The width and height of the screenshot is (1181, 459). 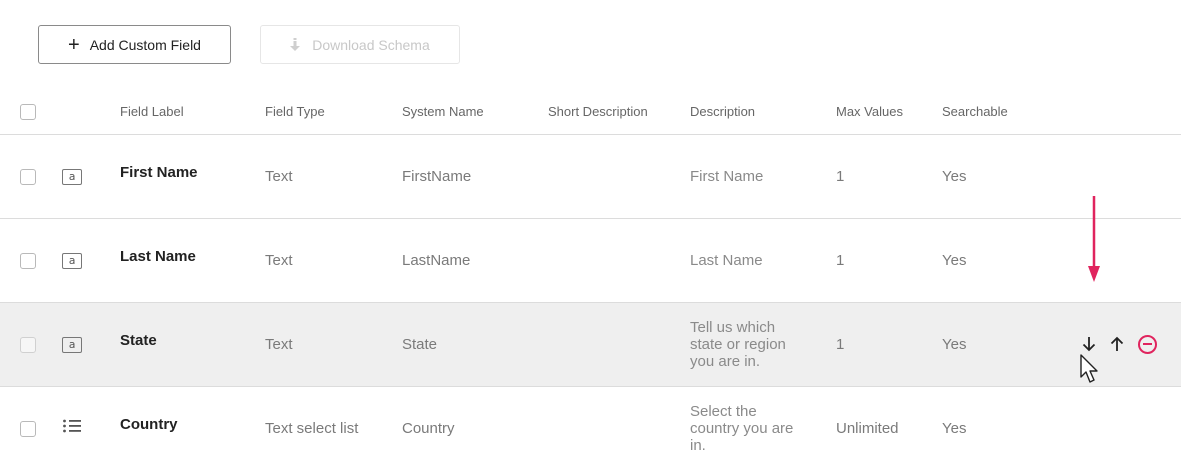 What do you see at coordinates (145, 44) in the screenshot?
I see `add-custom-field-label: Add Custom Field` at bounding box center [145, 44].